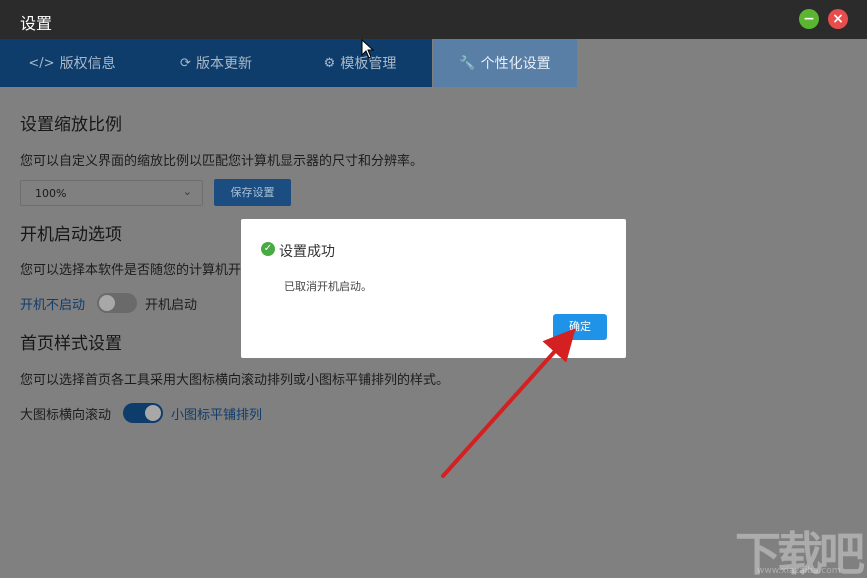 Image resolution: width=867 pixels, height=578 pixels. Describe the element at coordinates (223, 64) in the screenshot. I see `tab-label: 版本更新` at that location.